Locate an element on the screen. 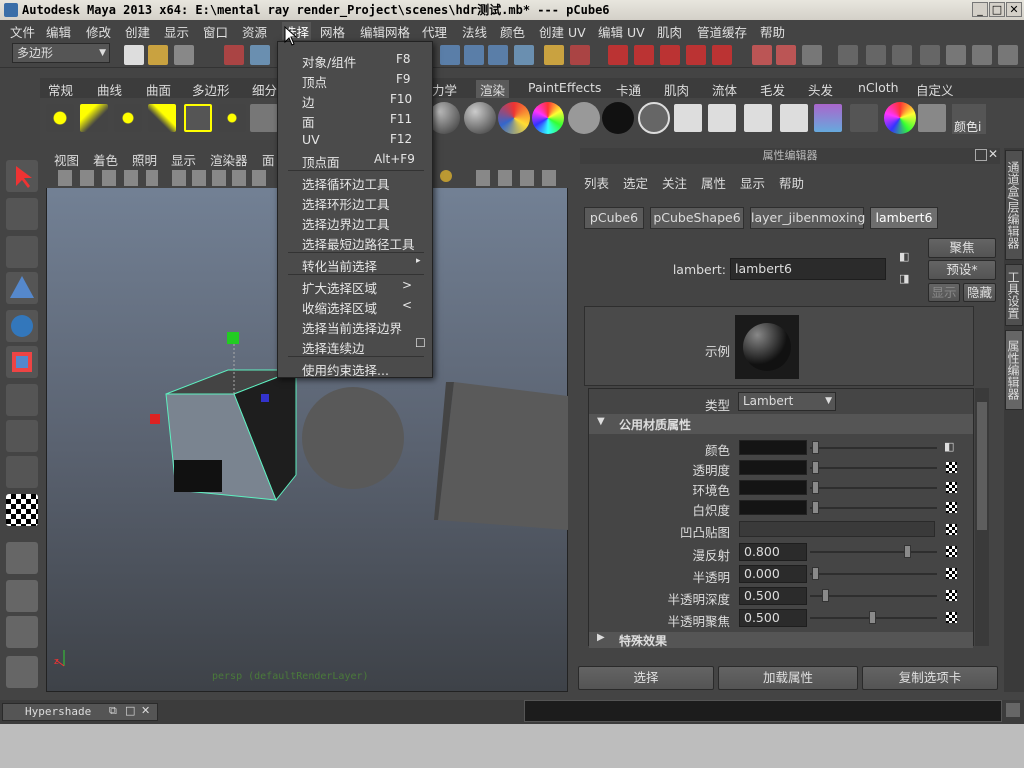  layered-shader-icon is located at coordinates (654, 118).